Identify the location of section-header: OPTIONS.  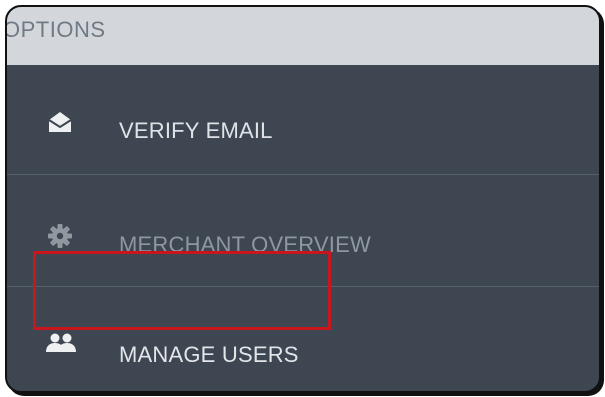
(303, 36).